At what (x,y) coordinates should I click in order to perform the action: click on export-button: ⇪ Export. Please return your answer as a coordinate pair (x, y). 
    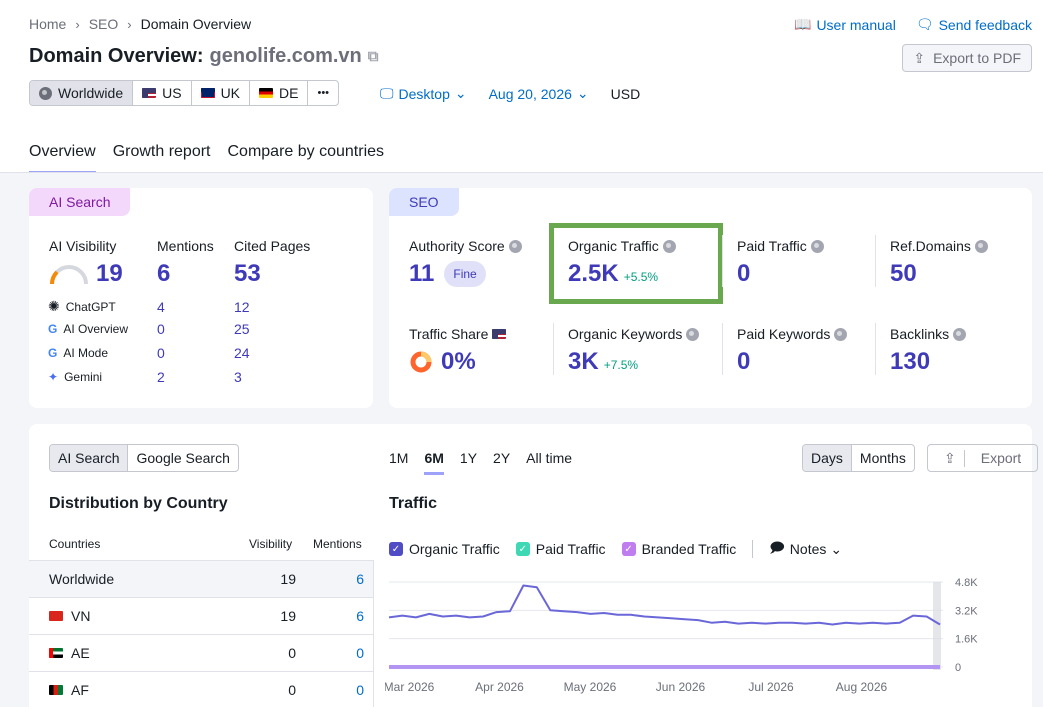
    Looking at the image, I should click on (983, 458).